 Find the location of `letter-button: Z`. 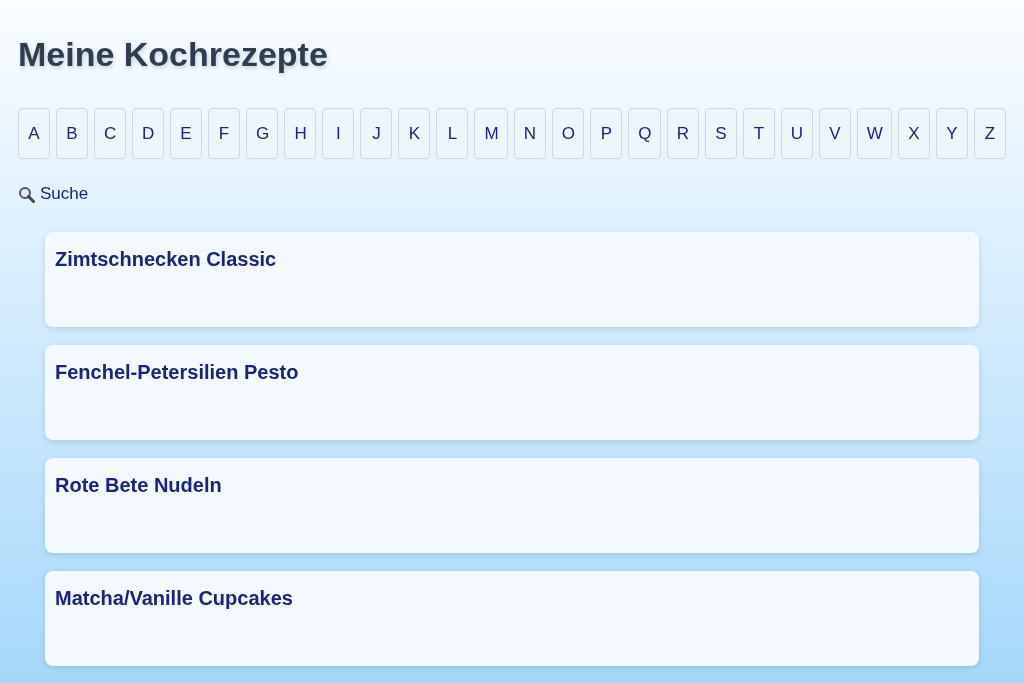

letter-button: Z is located at coordinates (989, 133).